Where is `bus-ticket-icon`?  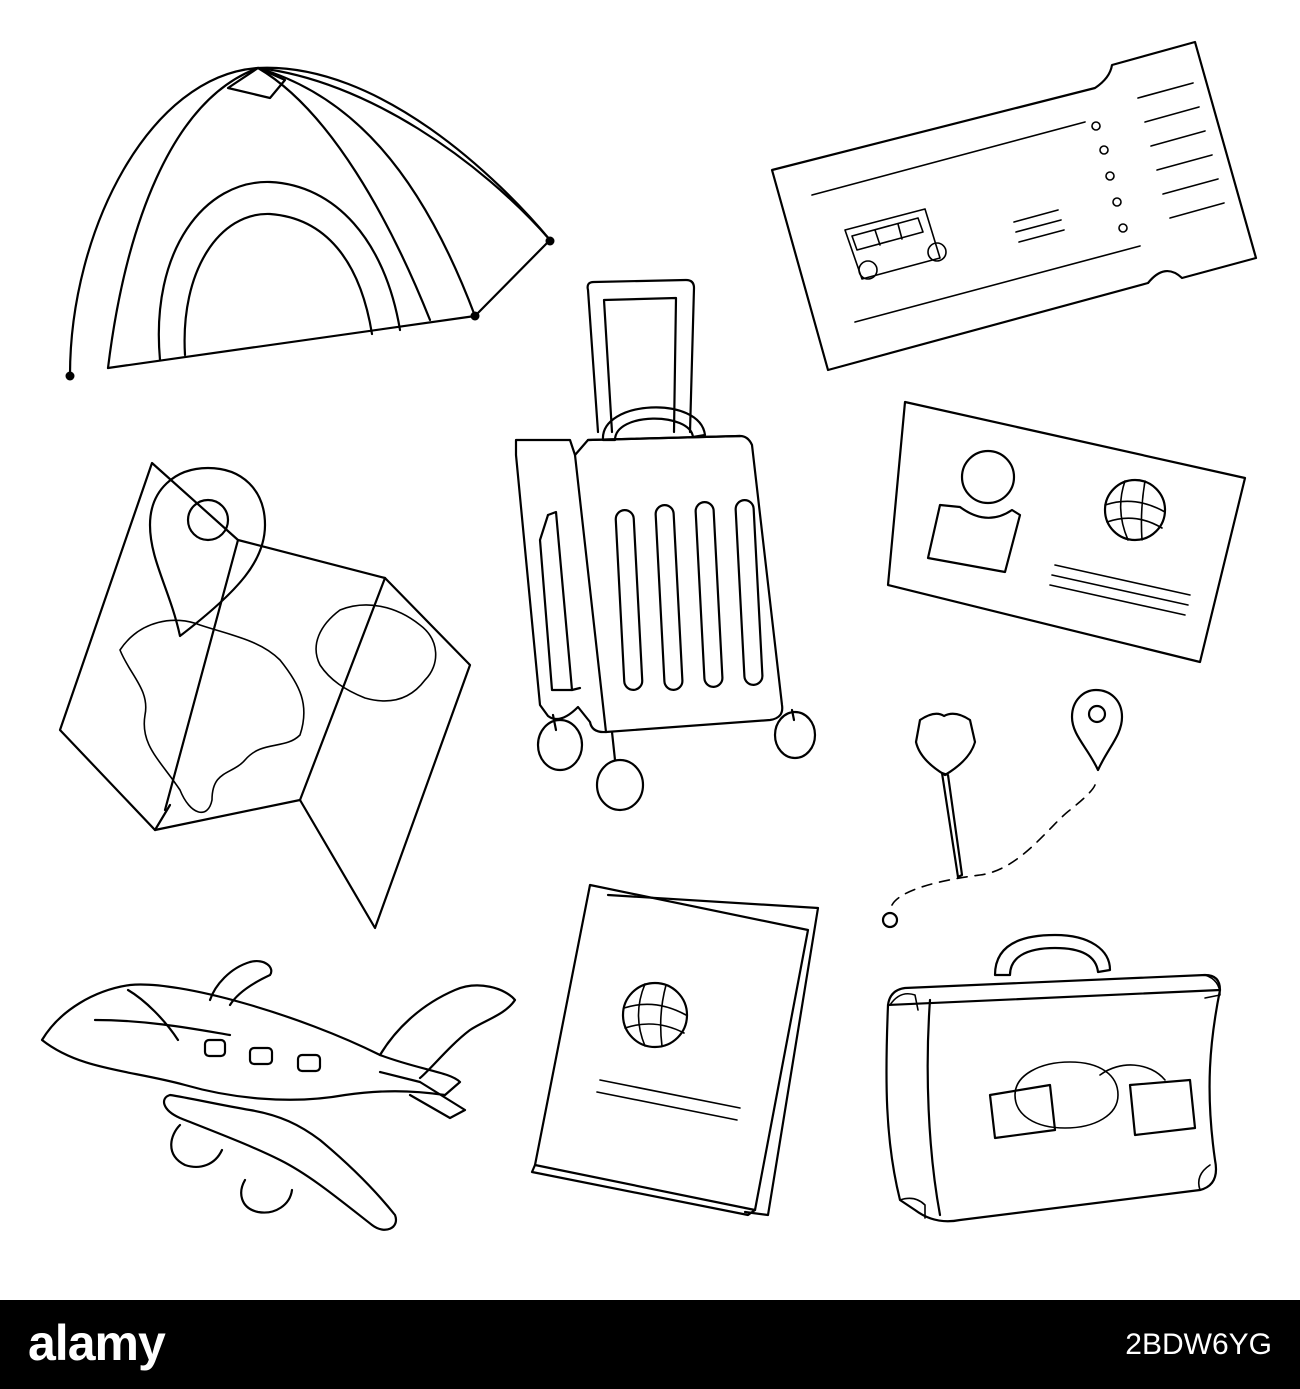
bus-ticket-icon is located at coordinates (1014, 206).